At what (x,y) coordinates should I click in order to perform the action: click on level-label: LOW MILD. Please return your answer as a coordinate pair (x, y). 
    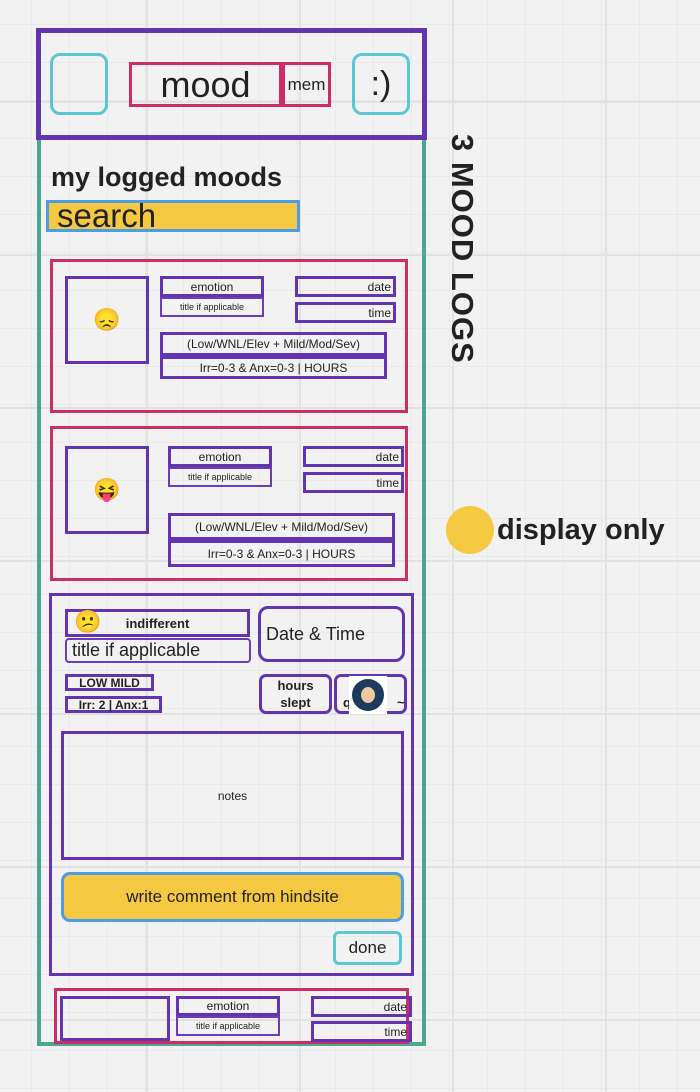
    Looking at the image, I should click on (109, 682).